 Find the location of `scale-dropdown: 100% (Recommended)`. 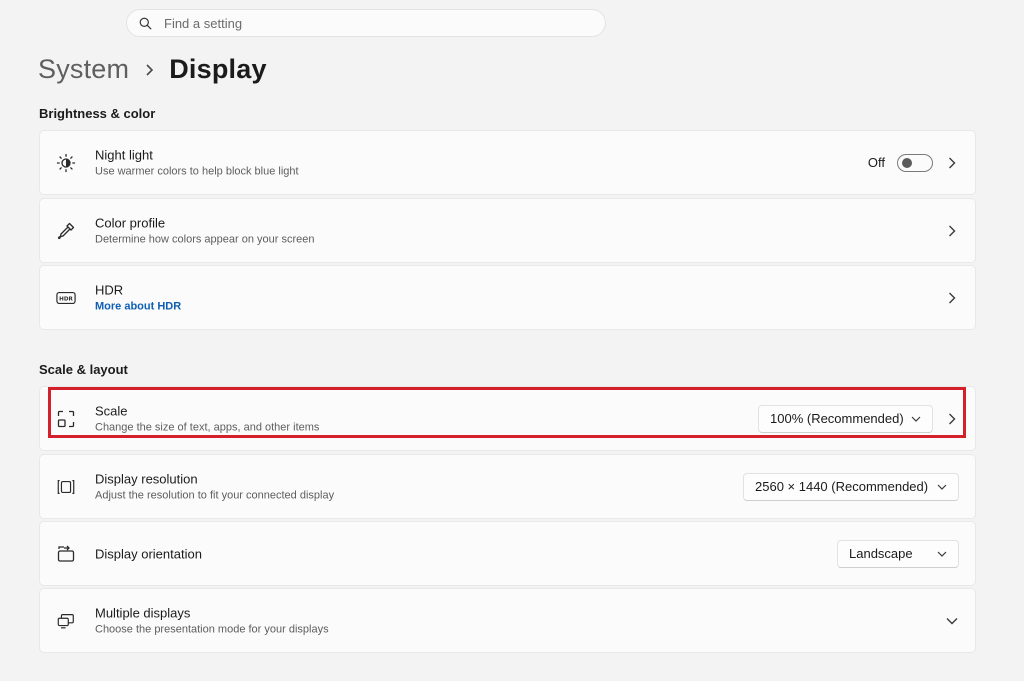

scale-dropdown: 100% (Recommended) is located at coordinates (845, 418).